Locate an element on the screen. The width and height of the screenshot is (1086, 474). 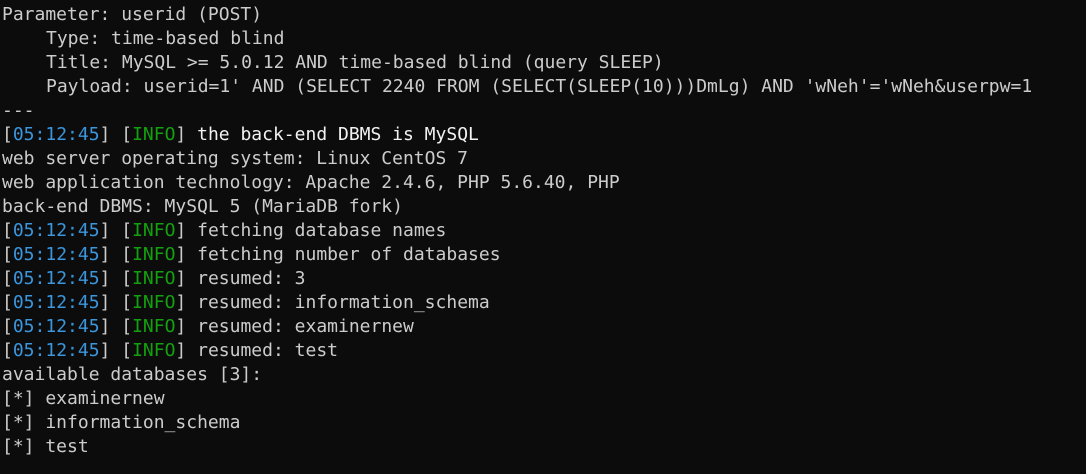
log-message: the back-end DBMS is MySQL is located at coordinates (338, 134).